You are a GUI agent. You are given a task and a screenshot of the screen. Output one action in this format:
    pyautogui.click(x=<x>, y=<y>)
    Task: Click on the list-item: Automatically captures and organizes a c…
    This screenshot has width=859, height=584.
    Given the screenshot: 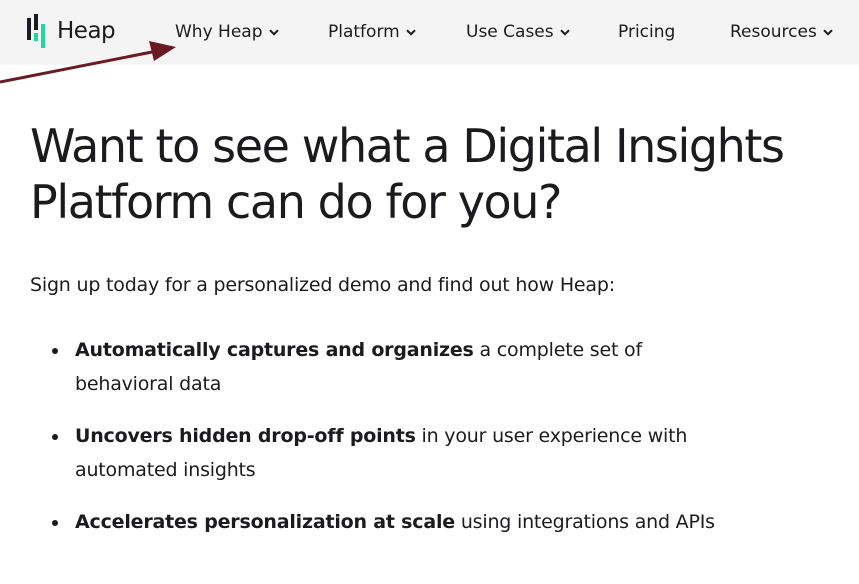 What is the action you would take?
    pyautogui.click(x=388, y=367)
    